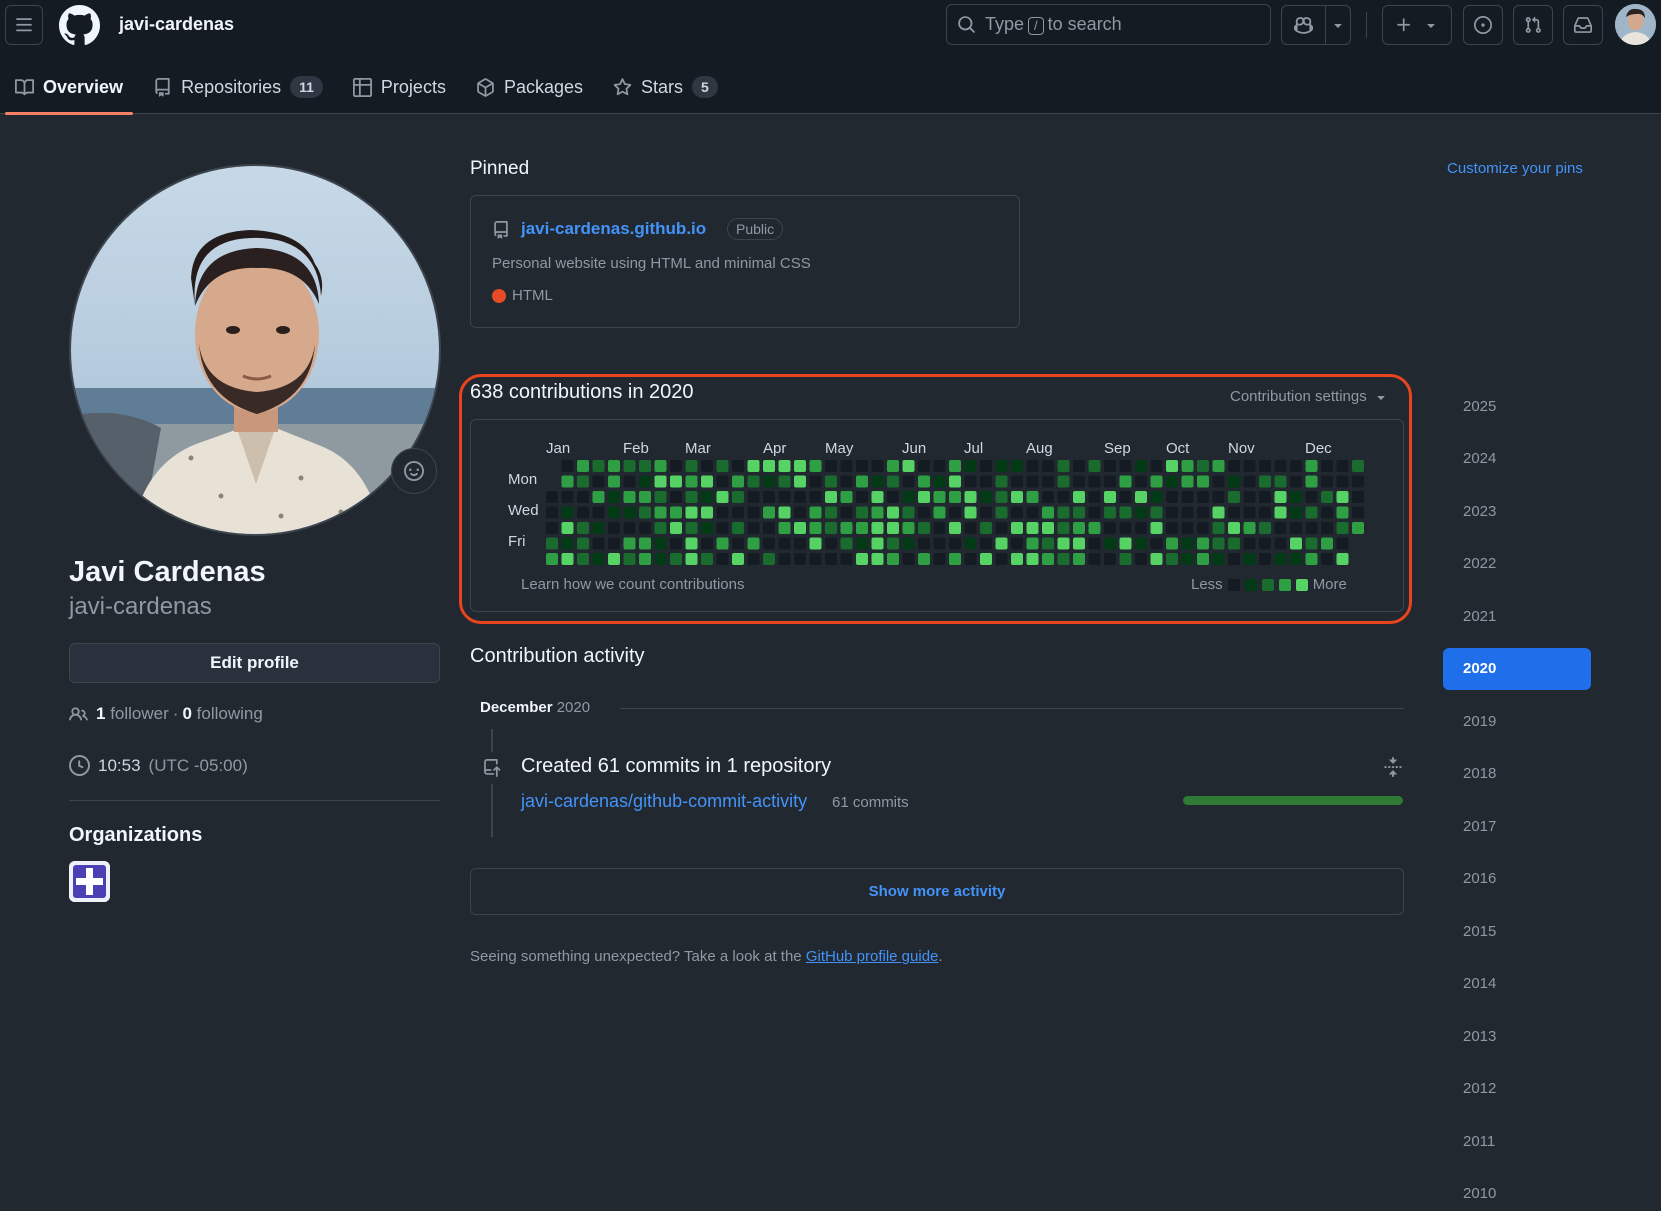 The height and width of the screenshot is (1211, 1661). I want to click on year-link-2014: 2014, so click(1517, 984).